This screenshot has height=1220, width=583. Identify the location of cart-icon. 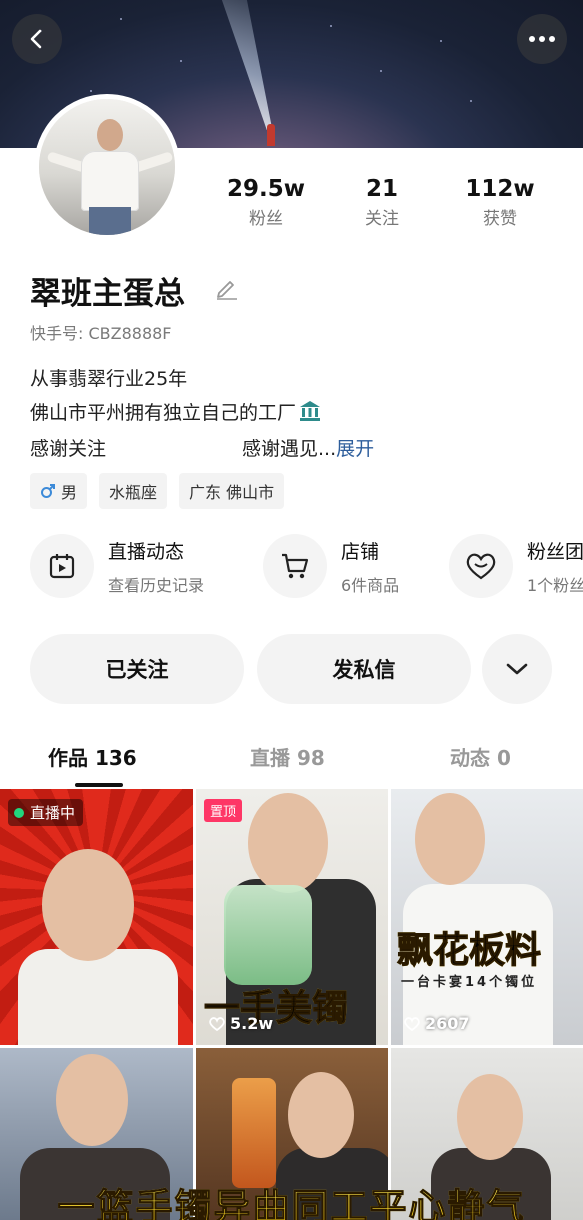
(295, 566).